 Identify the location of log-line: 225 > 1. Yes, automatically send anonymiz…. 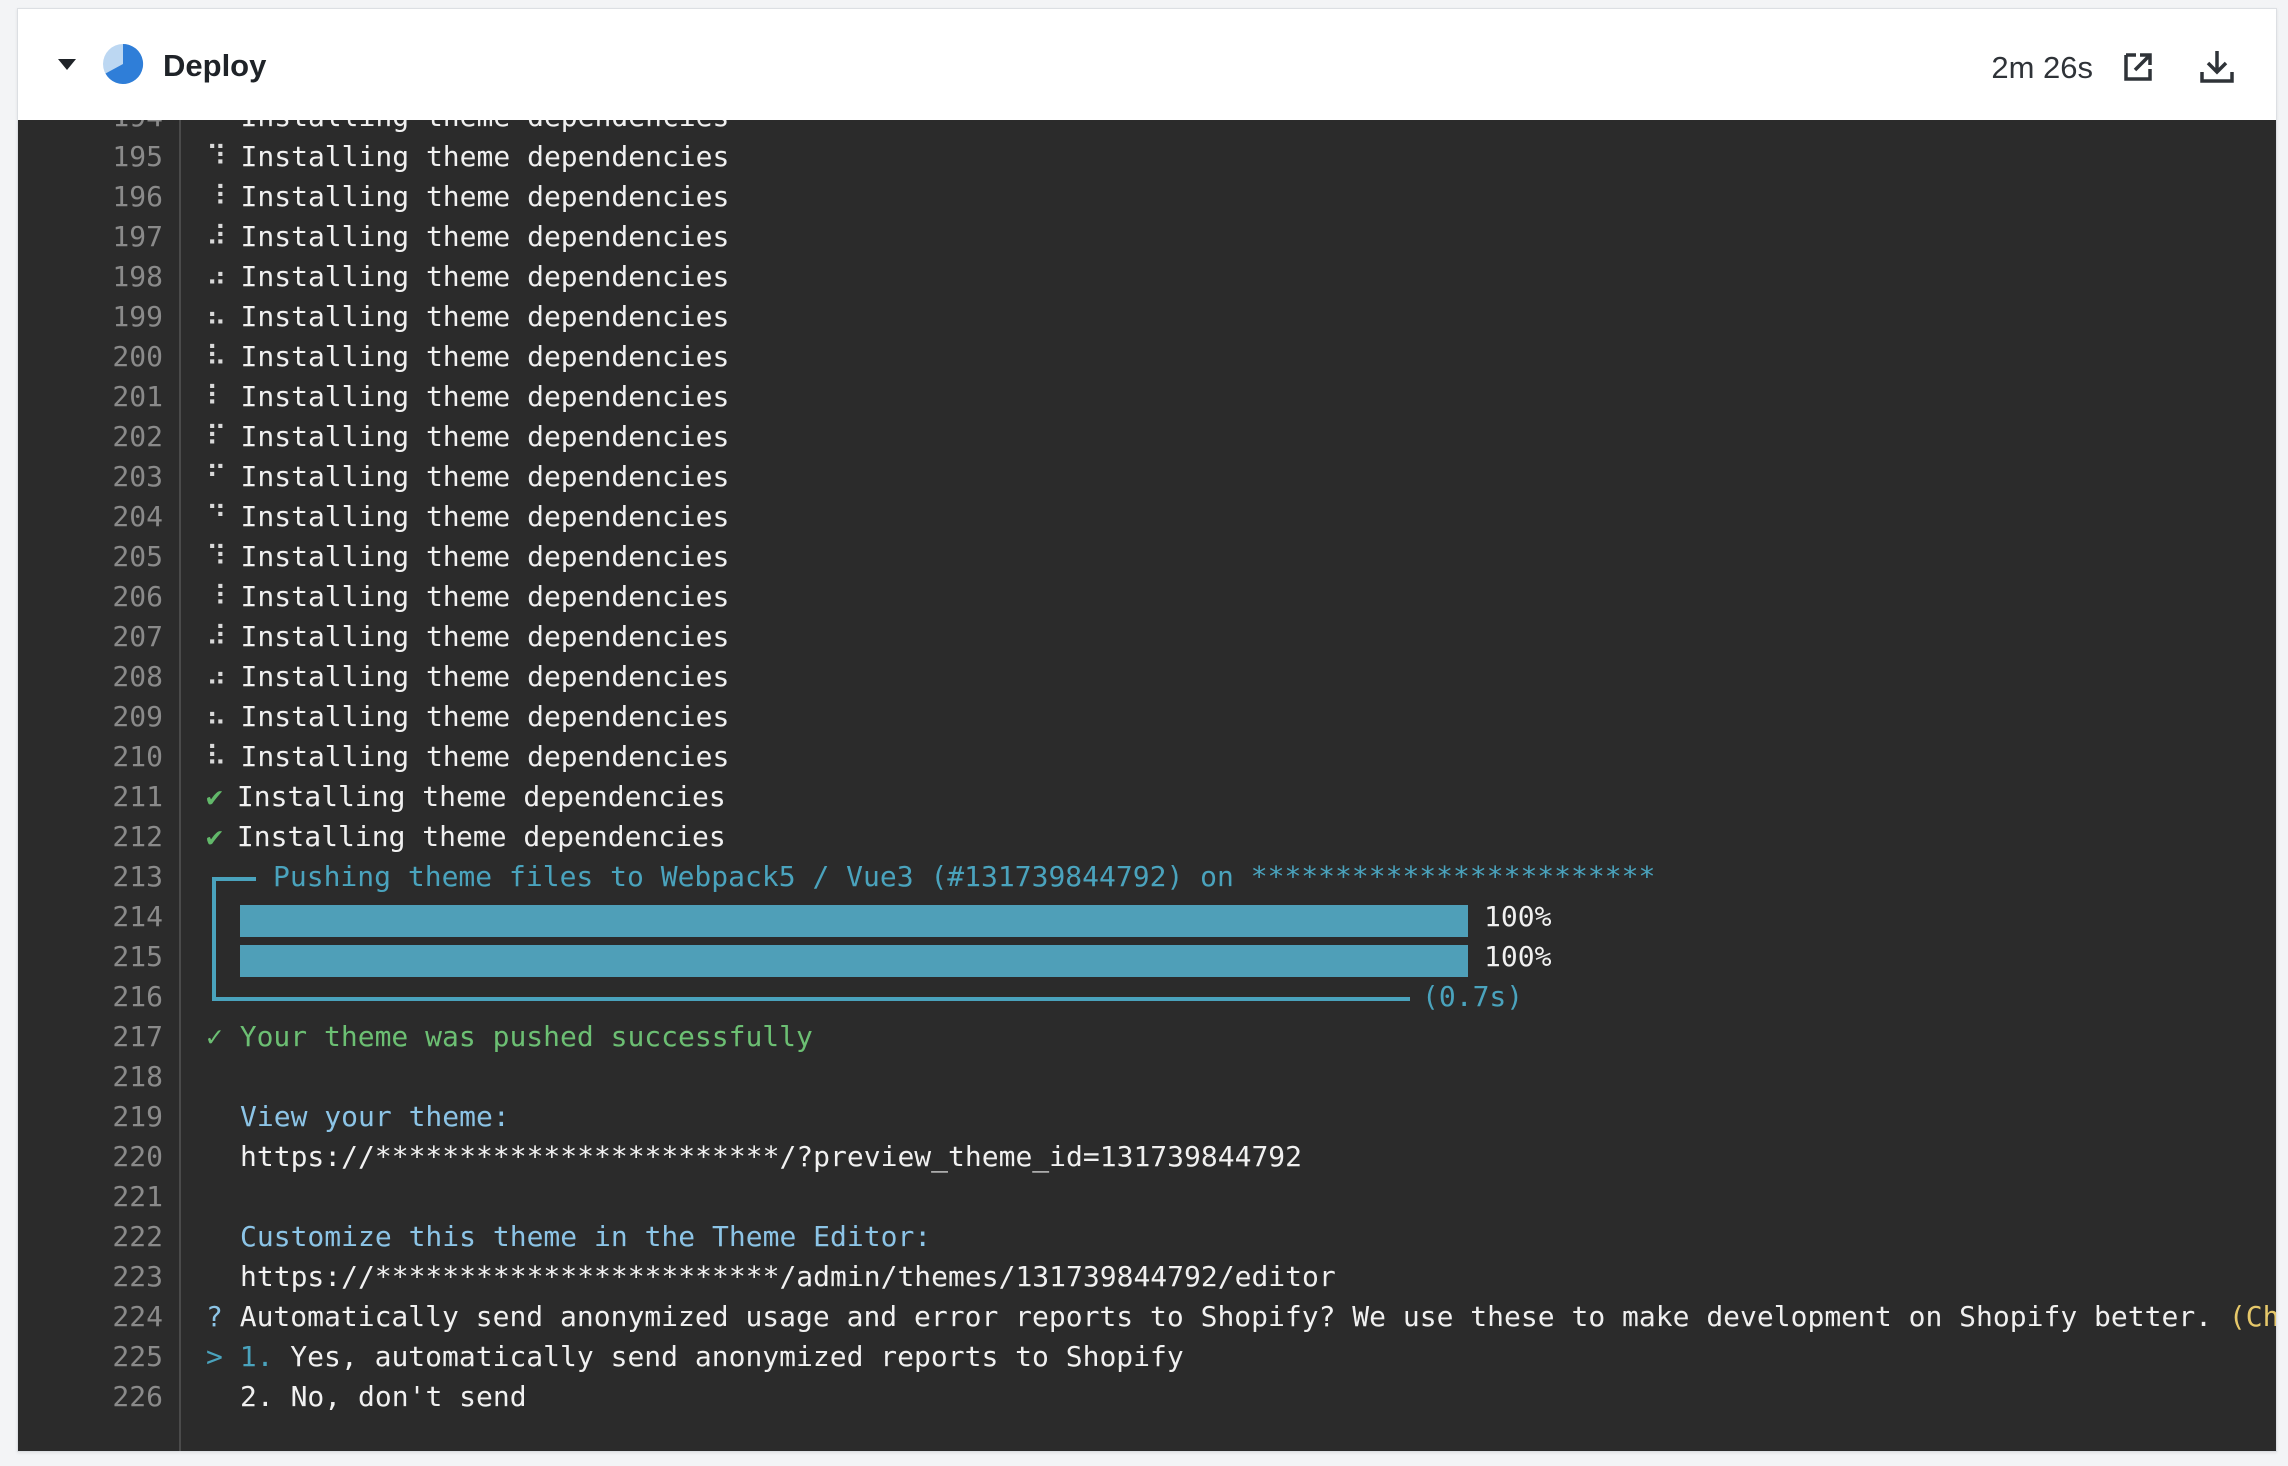
(1147, 1357).